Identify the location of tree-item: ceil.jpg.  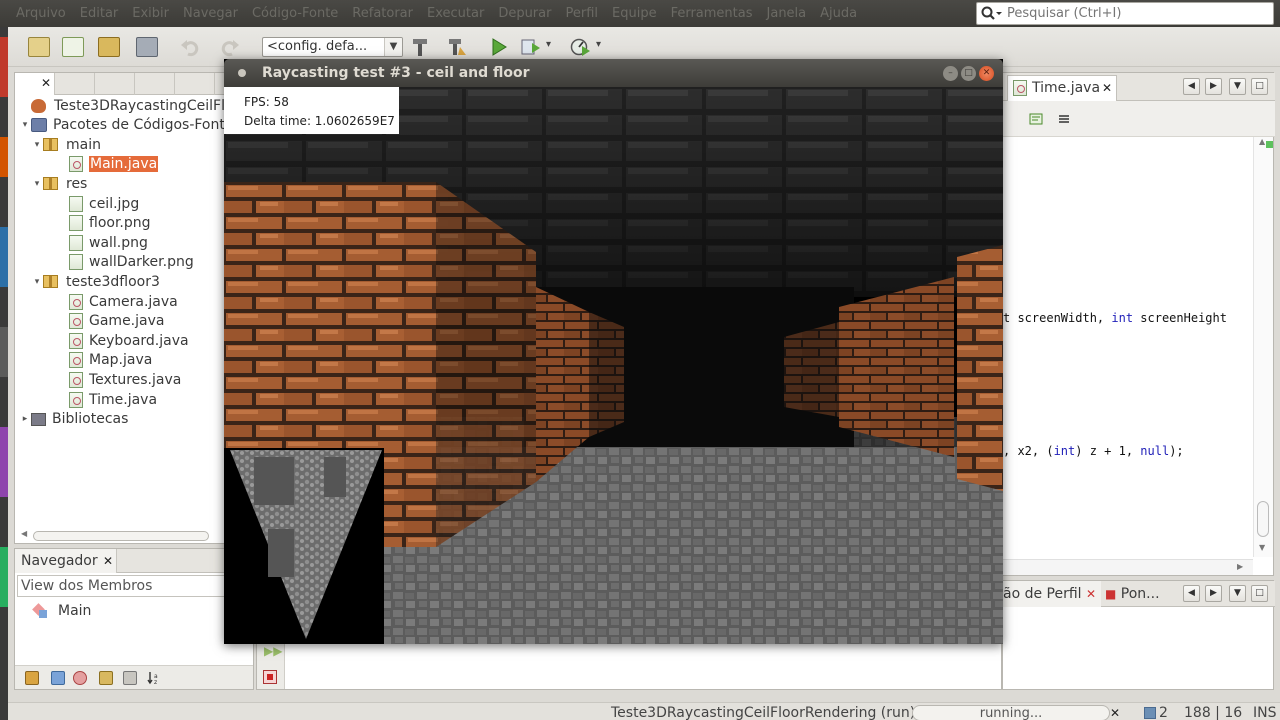
(98, 203).